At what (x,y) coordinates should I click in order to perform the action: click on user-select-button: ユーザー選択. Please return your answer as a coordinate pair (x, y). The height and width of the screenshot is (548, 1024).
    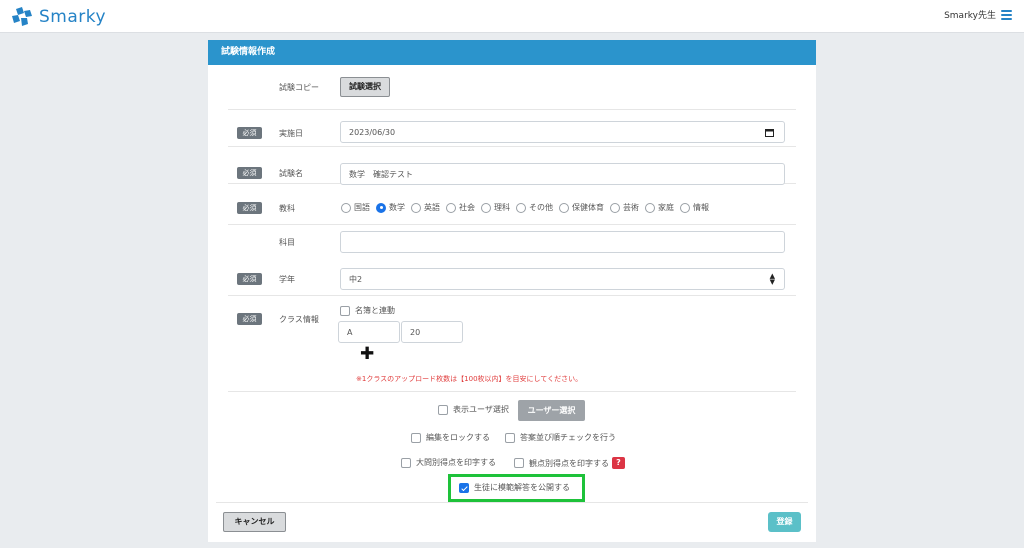
    Looking at the image, I should click on (551, 410).